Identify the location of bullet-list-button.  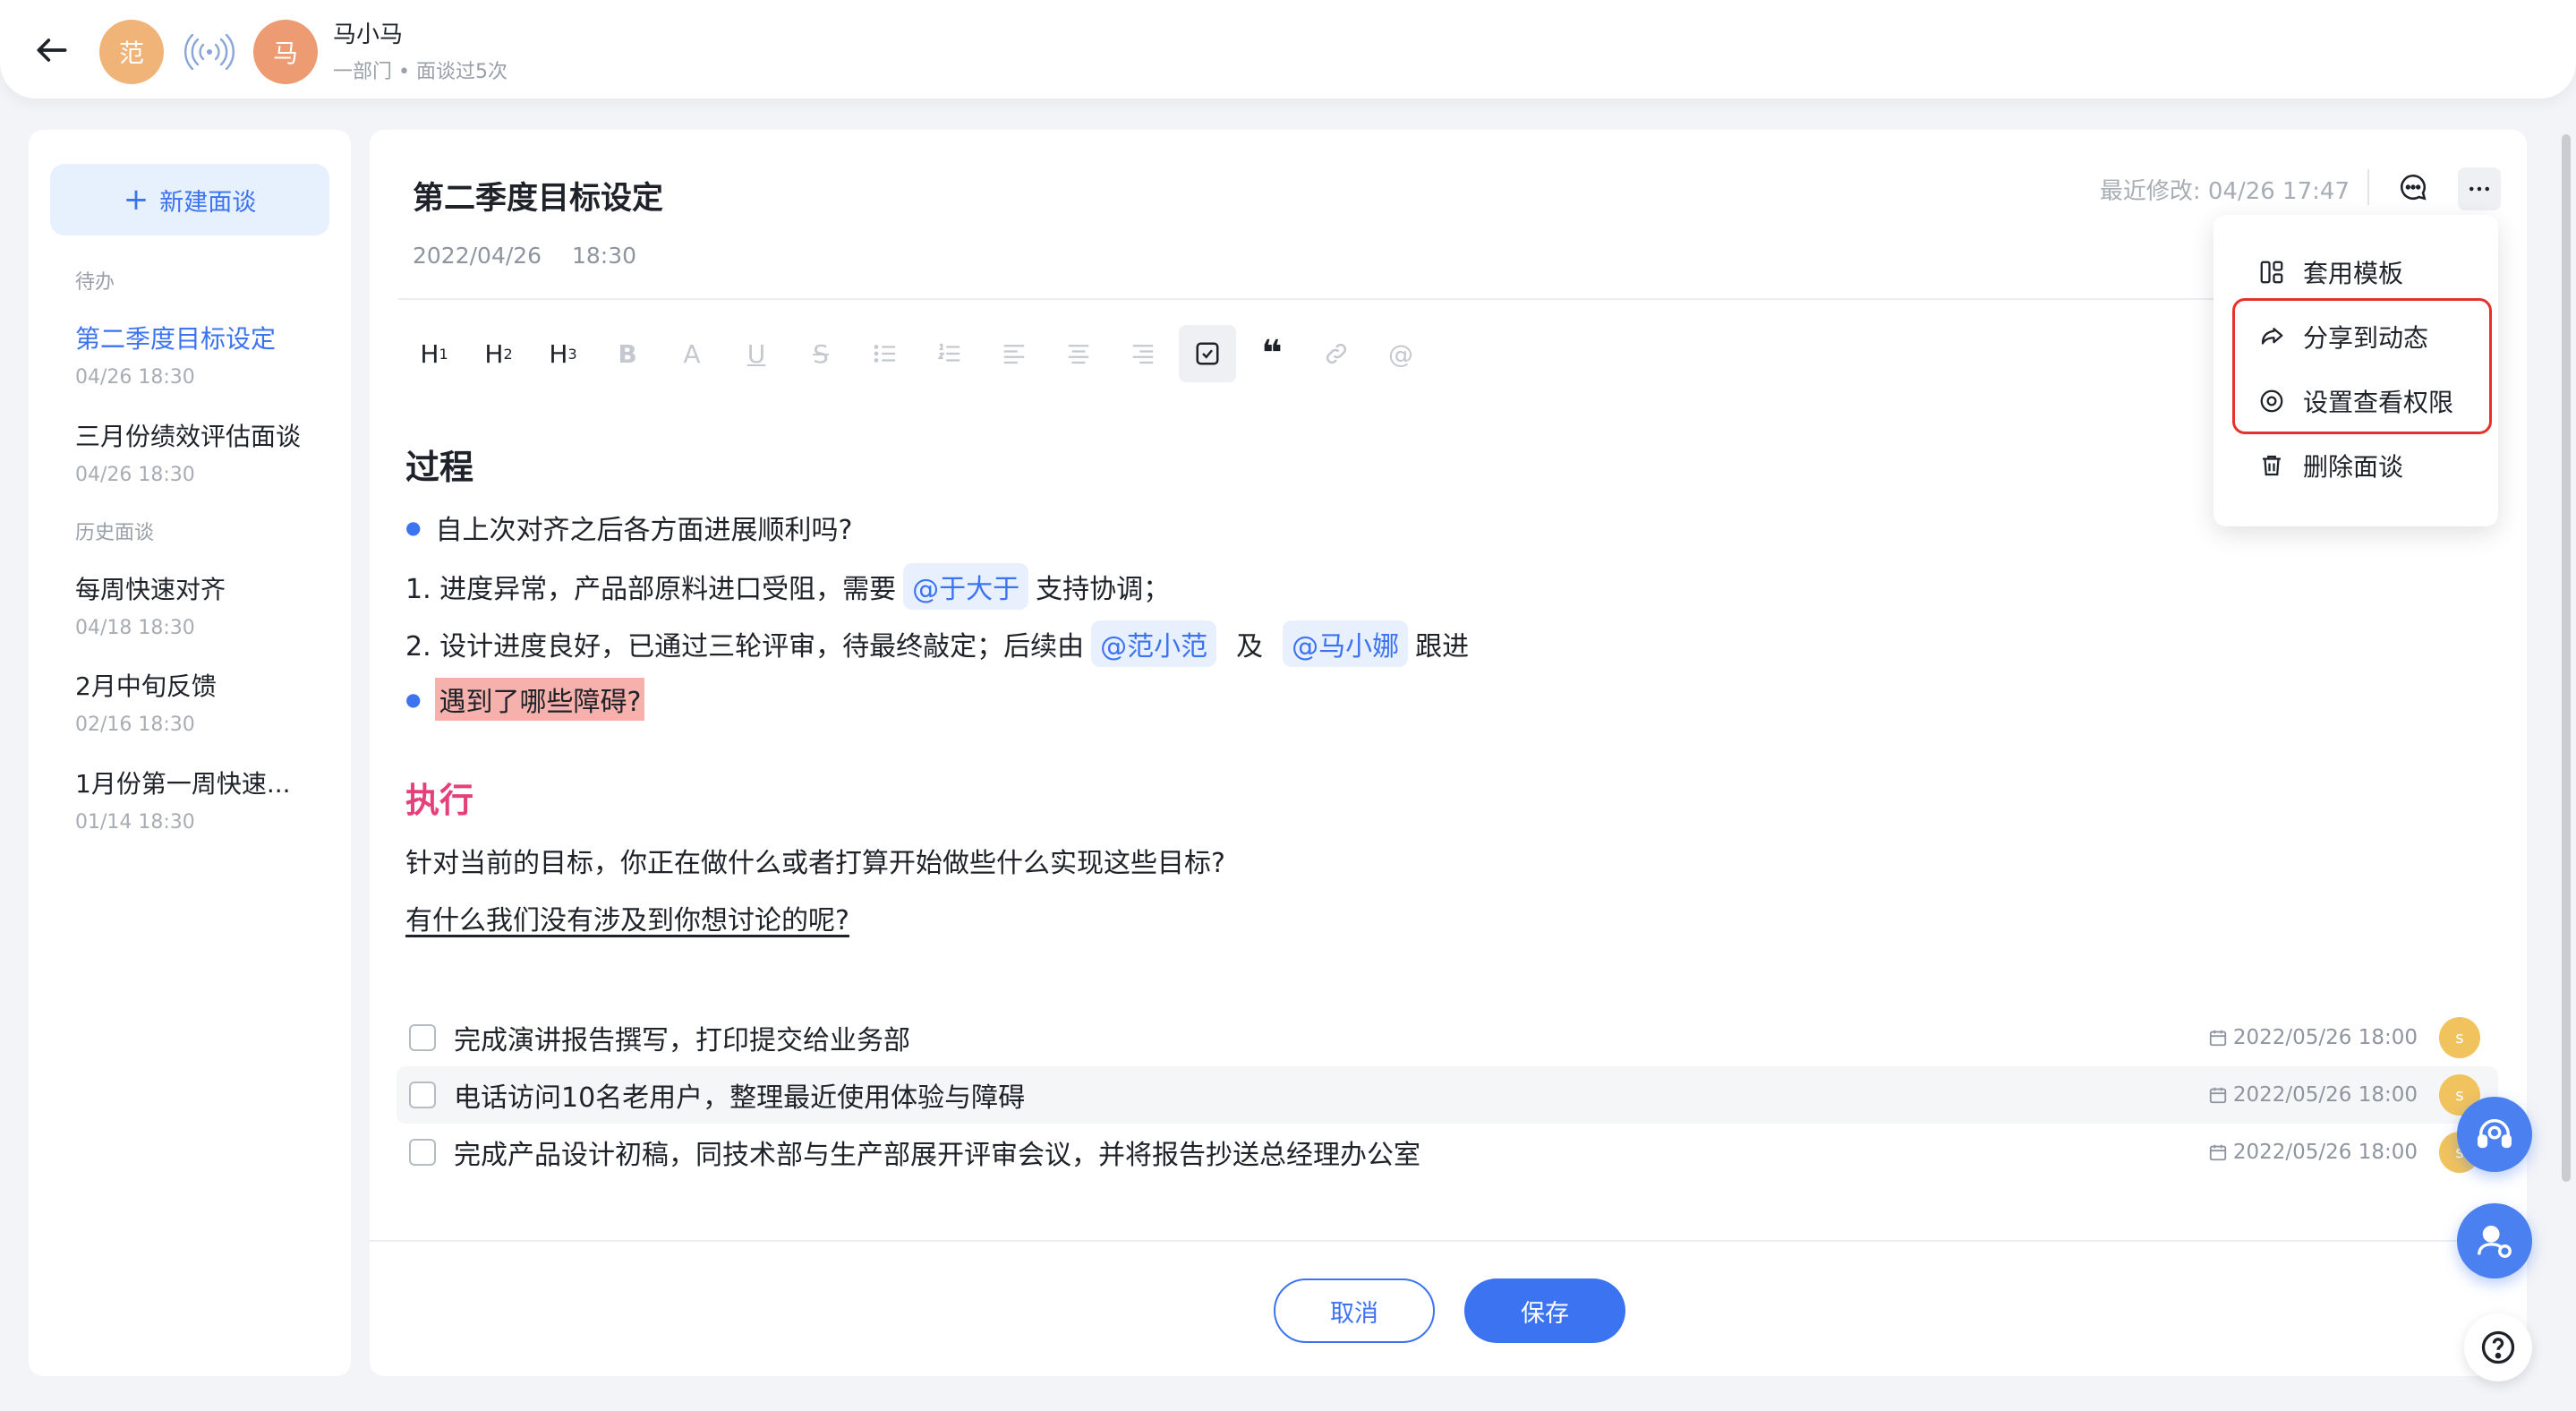
(885, 353).